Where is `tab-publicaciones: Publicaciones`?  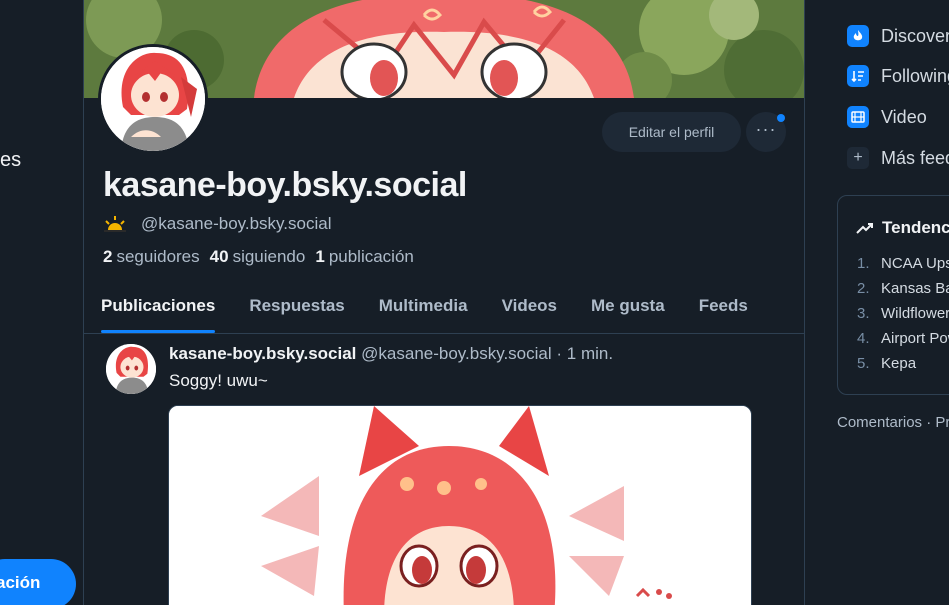 tab-publicaciones: Publicaciones is located at coordinates (158, 307).